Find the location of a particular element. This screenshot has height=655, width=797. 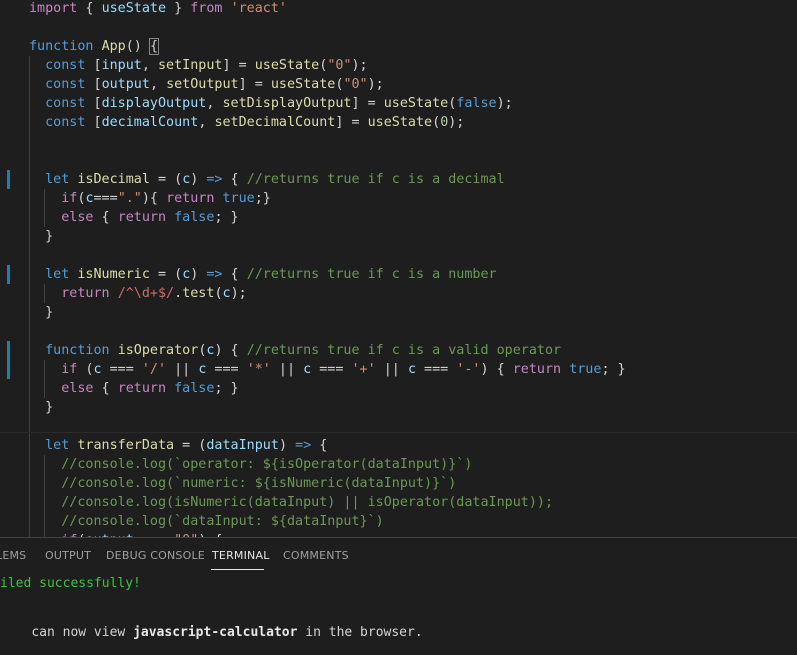

code-token: setInput is located at coordinates (190, 65).